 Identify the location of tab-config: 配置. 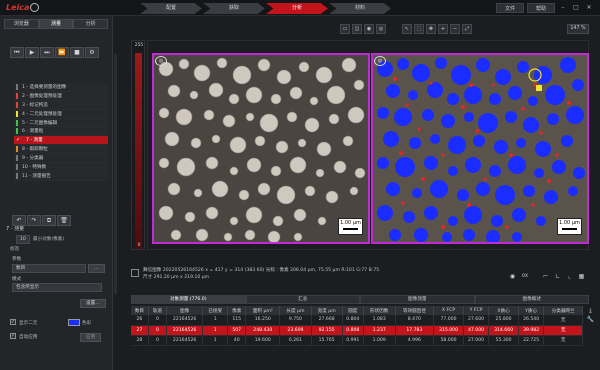
(171, 8).